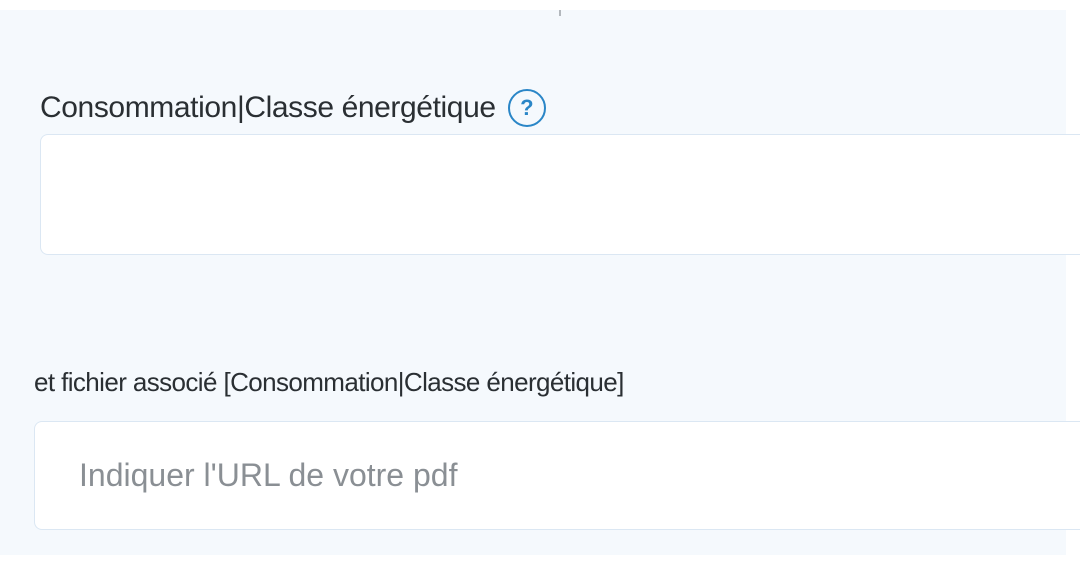  I want to click on divider-tick, so click(560, 13).